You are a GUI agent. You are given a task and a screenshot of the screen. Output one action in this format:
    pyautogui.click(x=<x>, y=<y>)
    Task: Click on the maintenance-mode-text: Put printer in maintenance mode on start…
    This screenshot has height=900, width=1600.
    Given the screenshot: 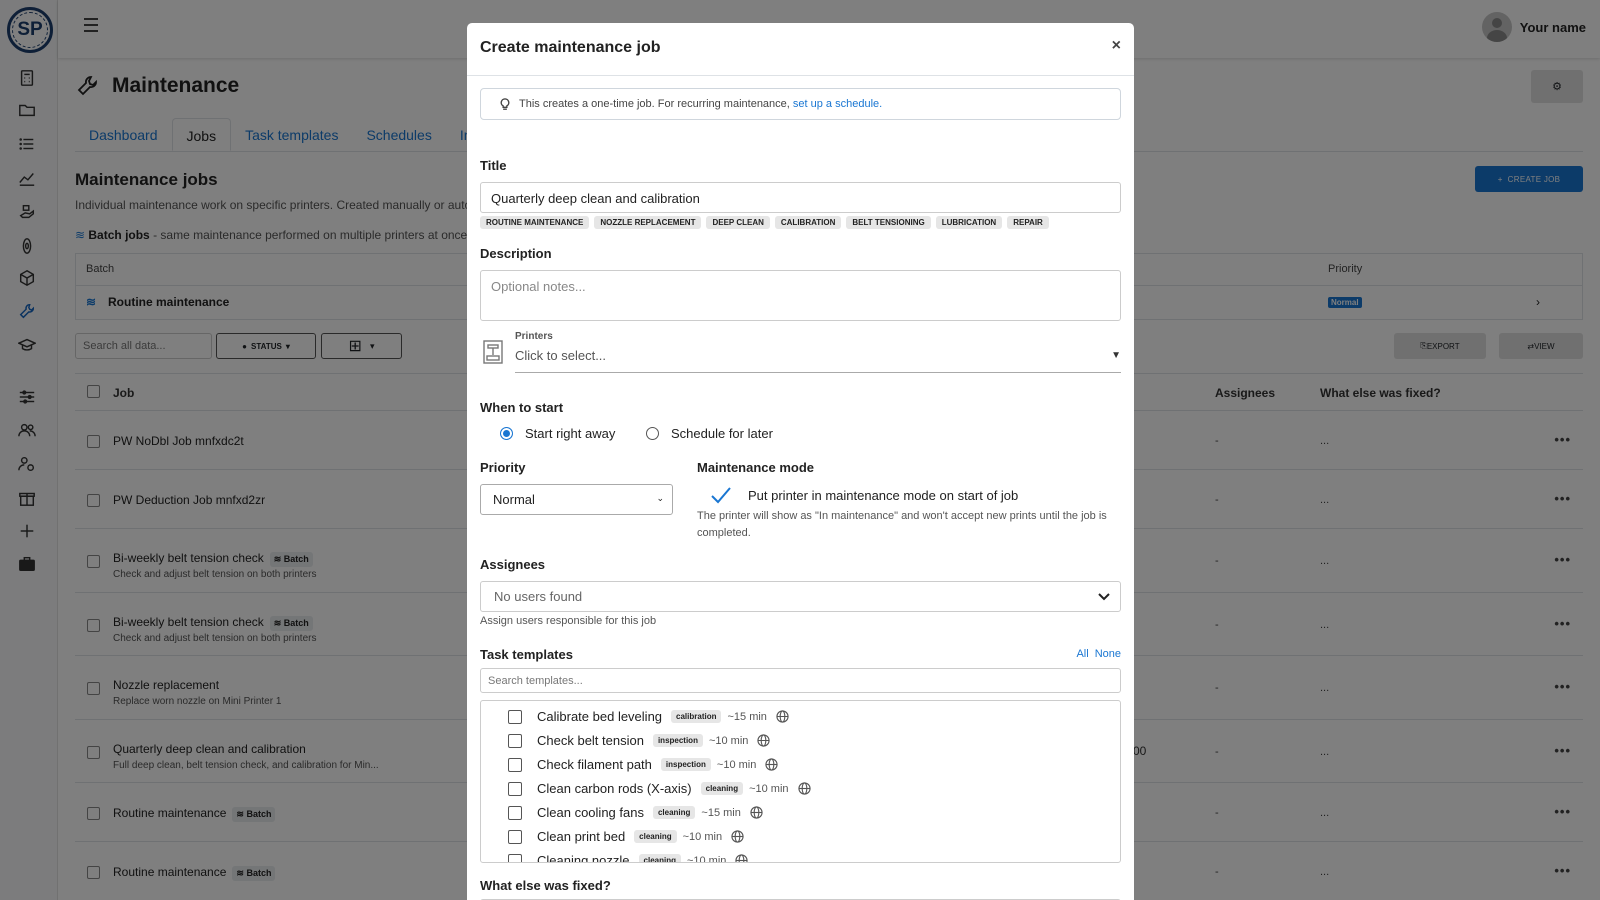 What is the action you would take?
    pyautogui.click(x=883, y=495)
    